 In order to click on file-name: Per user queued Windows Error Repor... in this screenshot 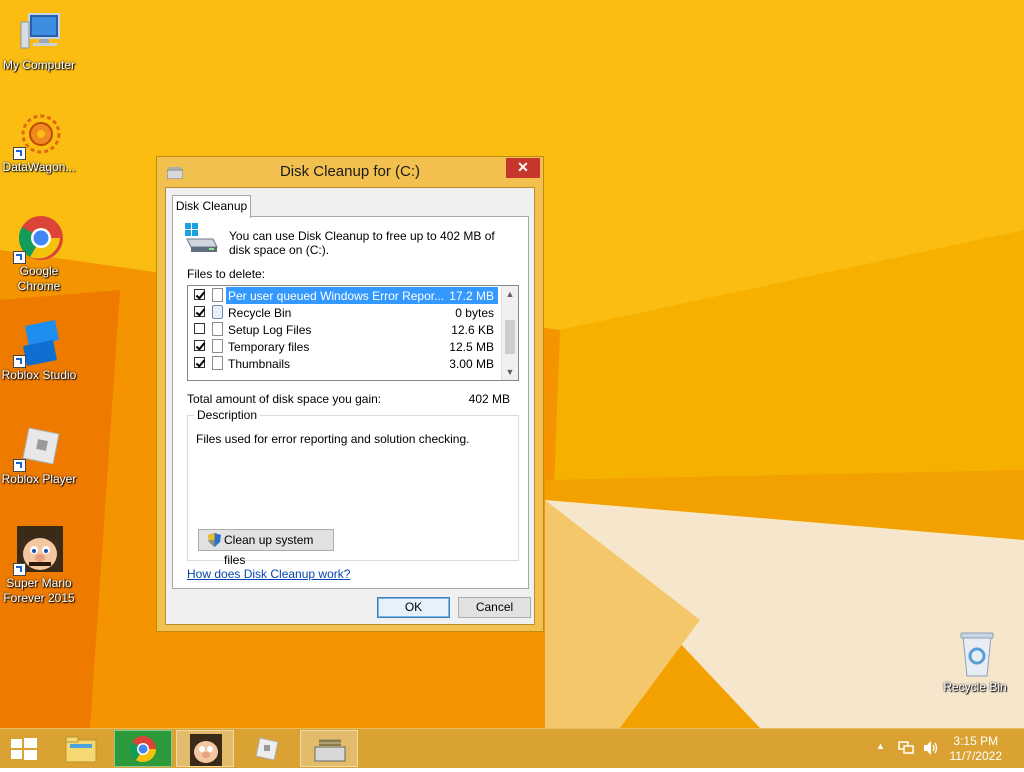, I will do `click(336, 296)`.